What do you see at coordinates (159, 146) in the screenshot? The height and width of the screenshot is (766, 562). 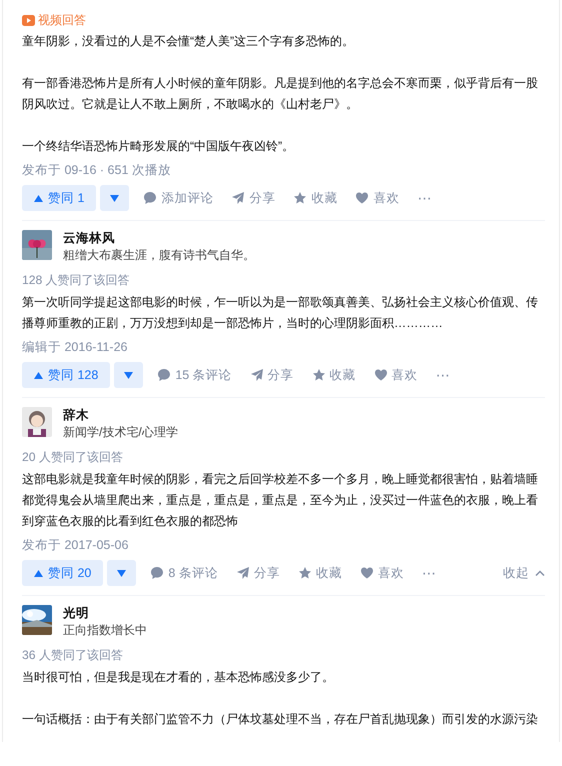 I see `answer-paragraph: 一个终结华语恐怖片畸形发展的“中国版午夜凶铃”。` at bounding box center [159, 146].